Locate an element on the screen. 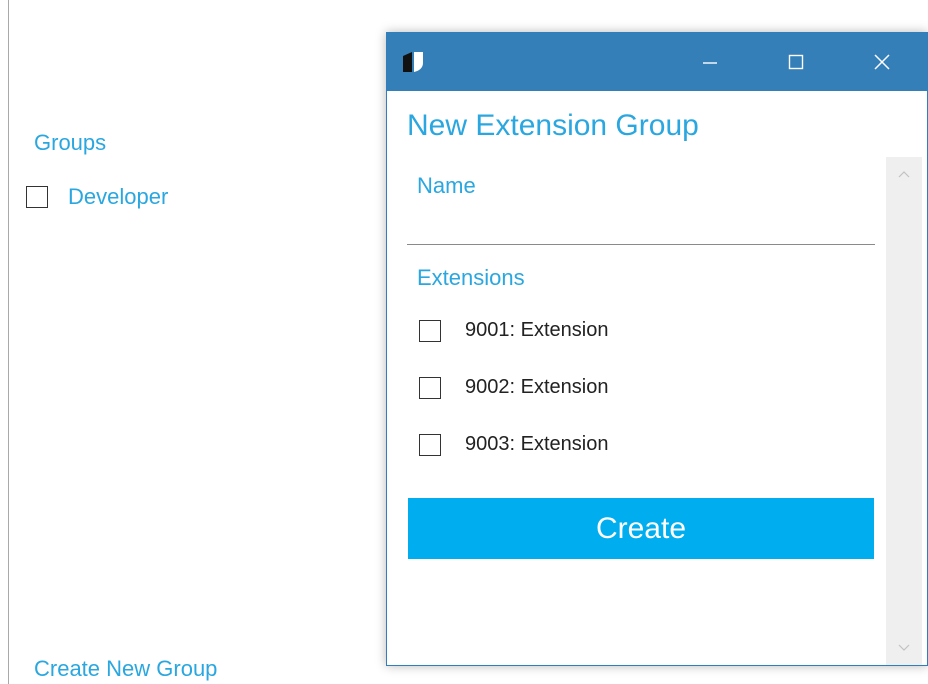 The image size is (928, 684). chevron-down-icon is located at coordinates (904, 647).